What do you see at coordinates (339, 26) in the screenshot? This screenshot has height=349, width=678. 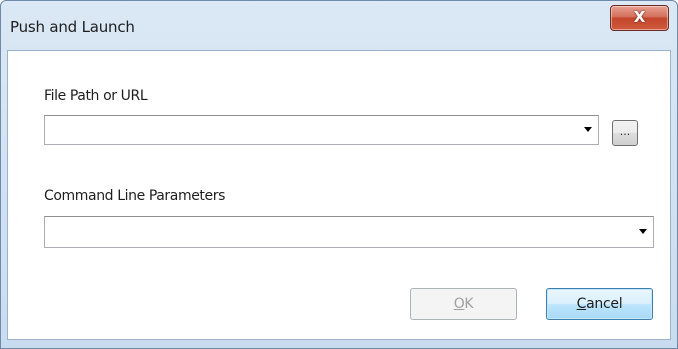 I see `title-bar: Push and Launch X` at bounding box center [339, 26].